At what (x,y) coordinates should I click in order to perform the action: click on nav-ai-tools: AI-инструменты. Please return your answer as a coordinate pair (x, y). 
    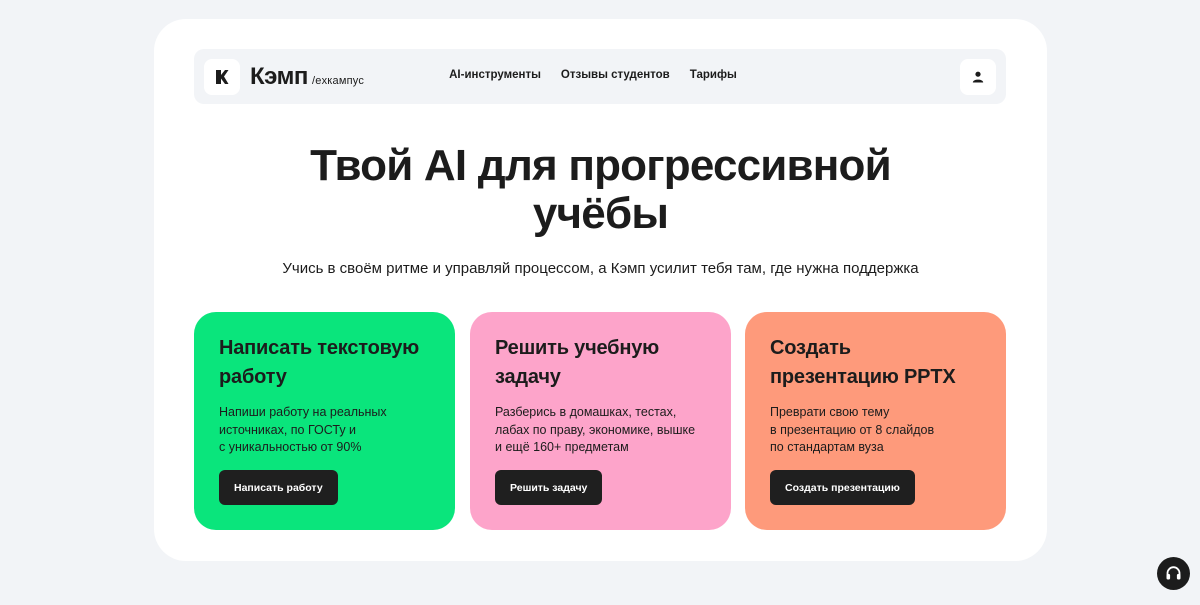
    Looking at the image, I should click on (495, 75).